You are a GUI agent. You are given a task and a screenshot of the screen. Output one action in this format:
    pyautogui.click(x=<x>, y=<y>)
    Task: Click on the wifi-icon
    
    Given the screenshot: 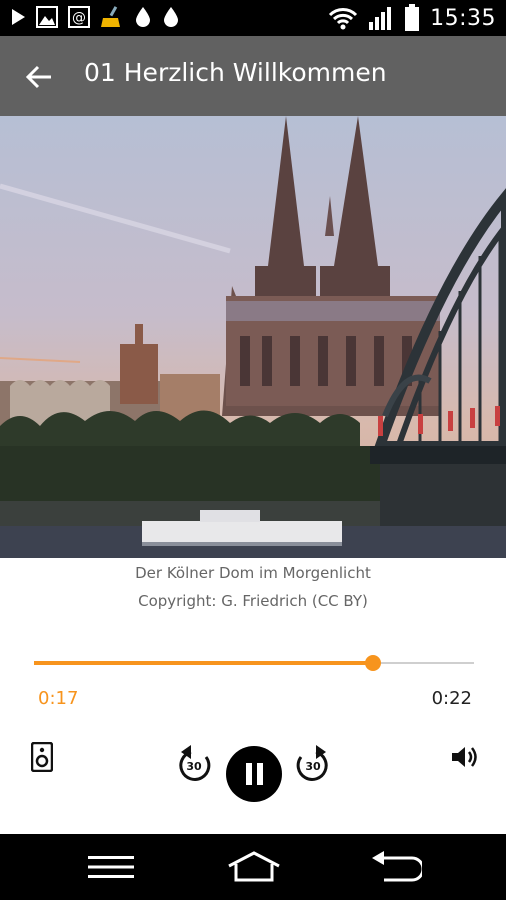 What is the action you would take?
    pyautogui.click(x=343, y=19)
    